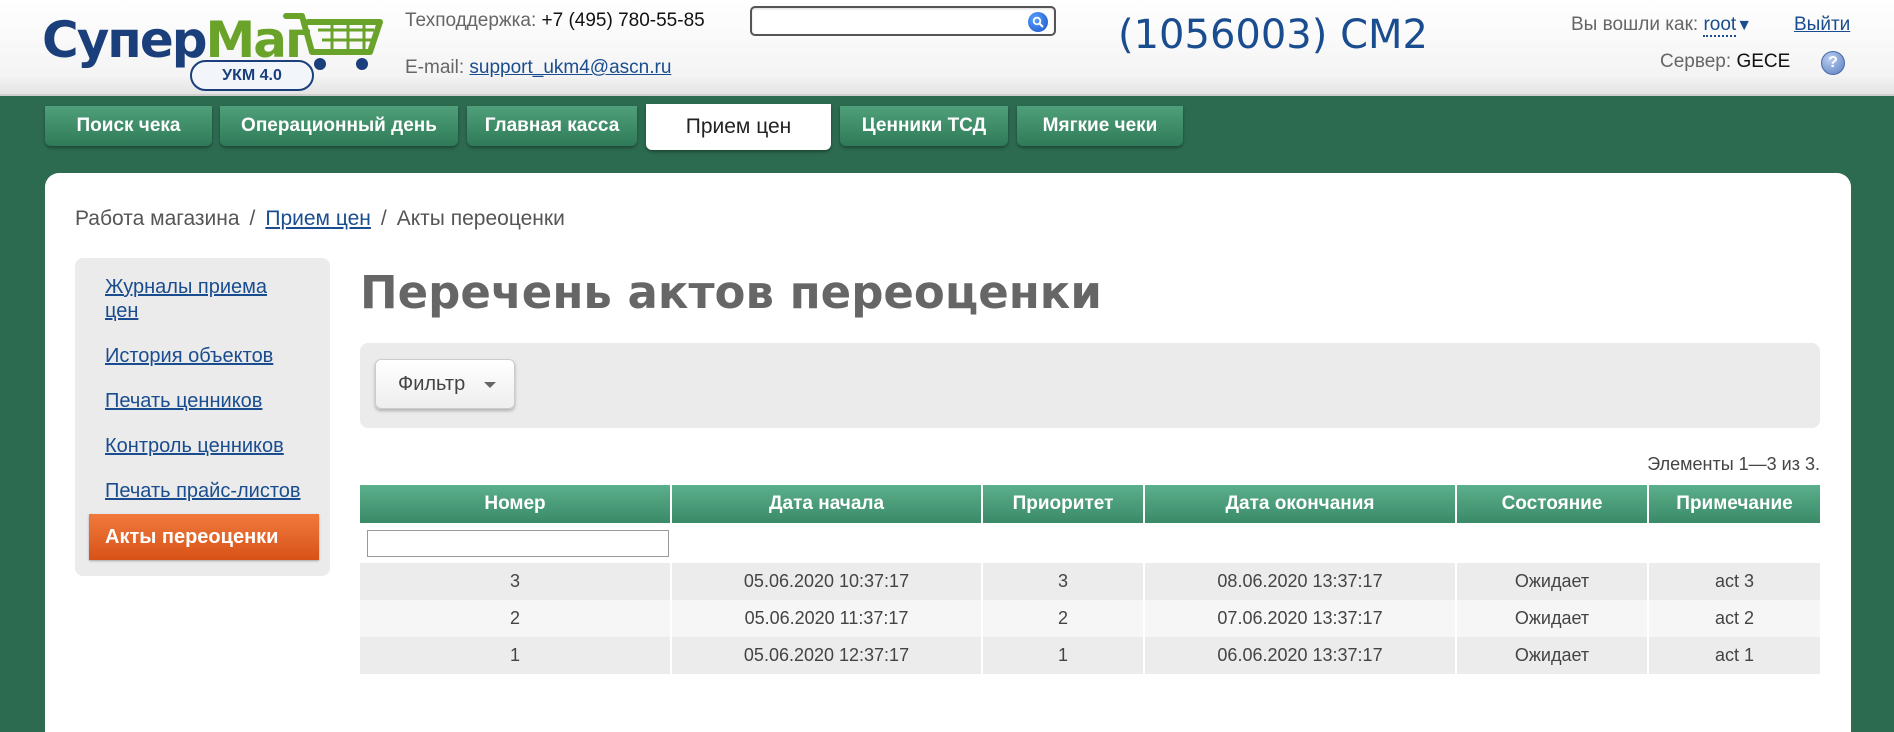 The width and height of the screenshot is (1894, 732). Describe the element at coordinates (480, 218) in the screenshot. I see `breadcrumb-current: Акты переоценки` at that location.